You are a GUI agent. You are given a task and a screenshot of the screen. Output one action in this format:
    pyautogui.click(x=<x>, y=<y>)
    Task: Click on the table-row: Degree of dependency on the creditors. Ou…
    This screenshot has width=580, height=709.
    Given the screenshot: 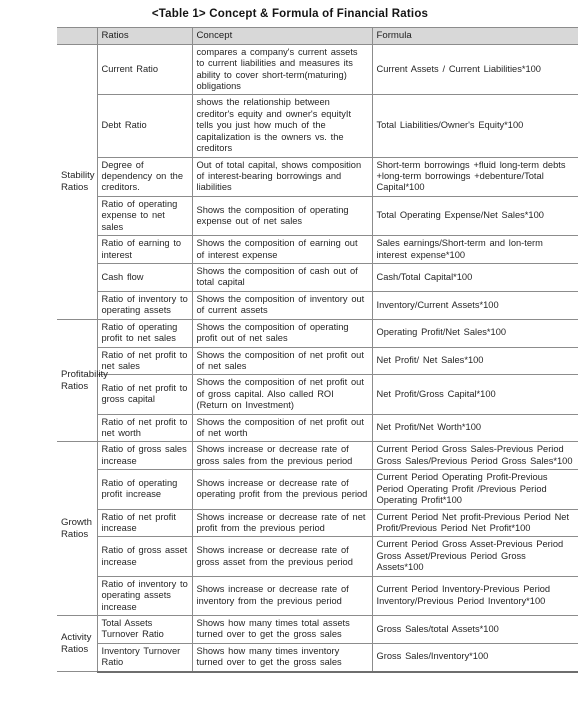 What is the action you would take?
    pyautogui.click(x=317, y=176)
    